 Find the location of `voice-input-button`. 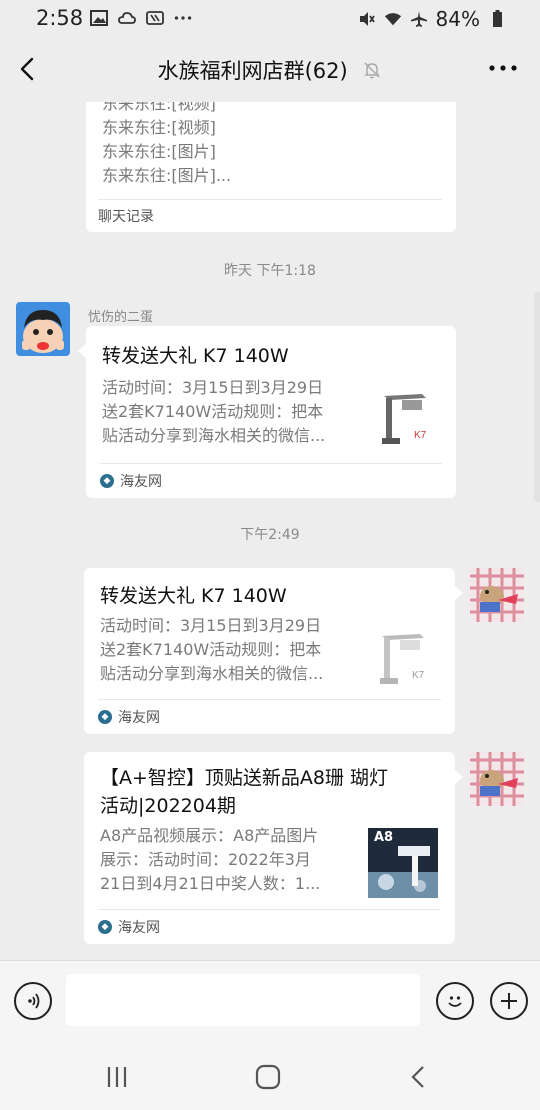

voice-input-button is located at coordinates (33, 1001).